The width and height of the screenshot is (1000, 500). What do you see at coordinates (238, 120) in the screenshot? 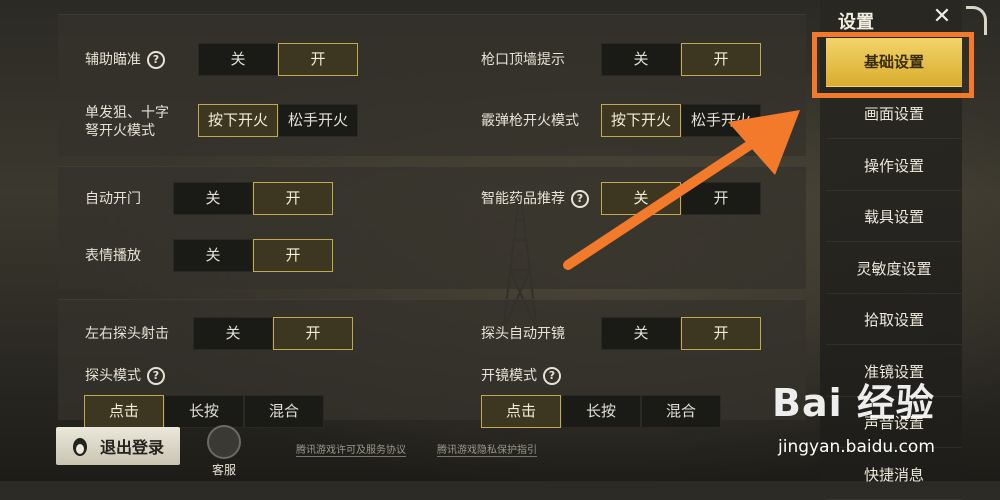
I see `sniper-press-fire: 按下开火` at bounding box center [238, 120].